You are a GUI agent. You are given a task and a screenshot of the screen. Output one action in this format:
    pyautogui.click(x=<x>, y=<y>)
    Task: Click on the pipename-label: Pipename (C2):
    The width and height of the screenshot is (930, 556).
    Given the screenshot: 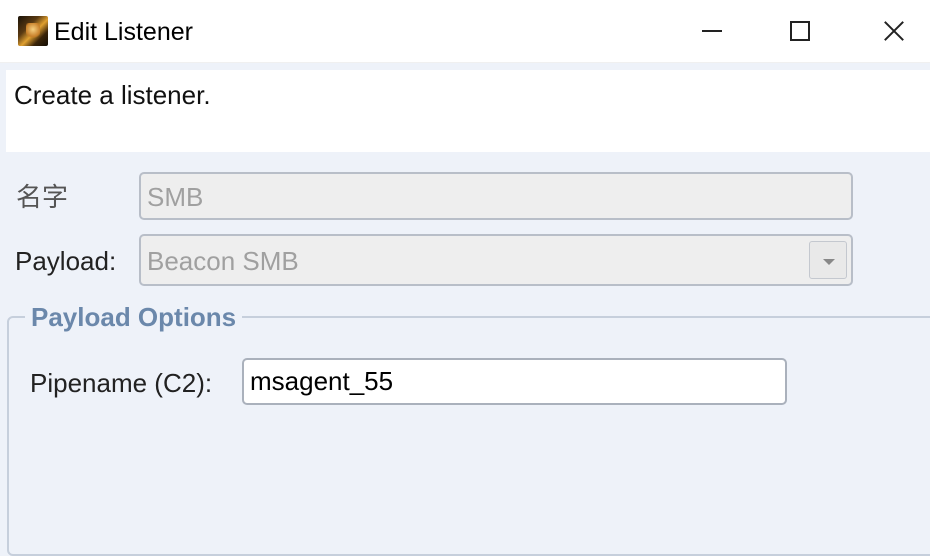 What is the action you would take?
    pyautogui.click(x=121, y=383)
    